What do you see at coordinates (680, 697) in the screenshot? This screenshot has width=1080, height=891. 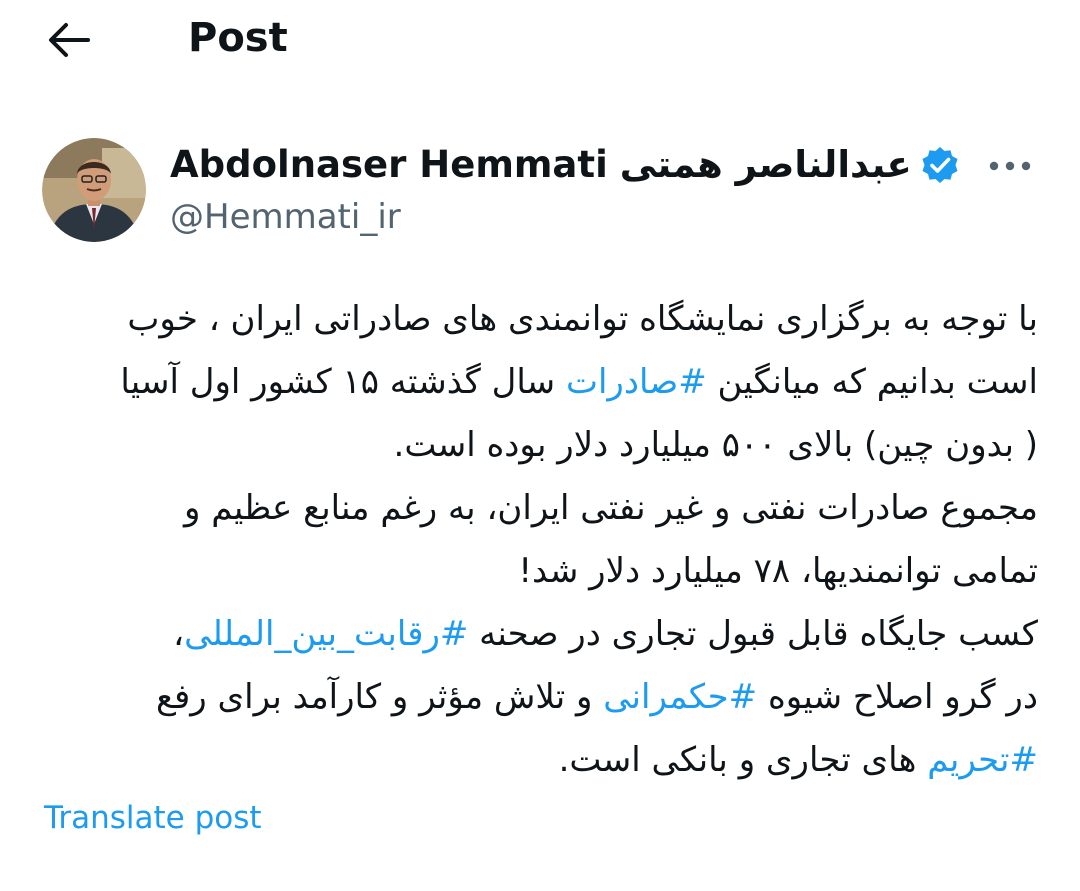 I see `hashtag-link: #حکمرانی` at bounding box center [680, 697].